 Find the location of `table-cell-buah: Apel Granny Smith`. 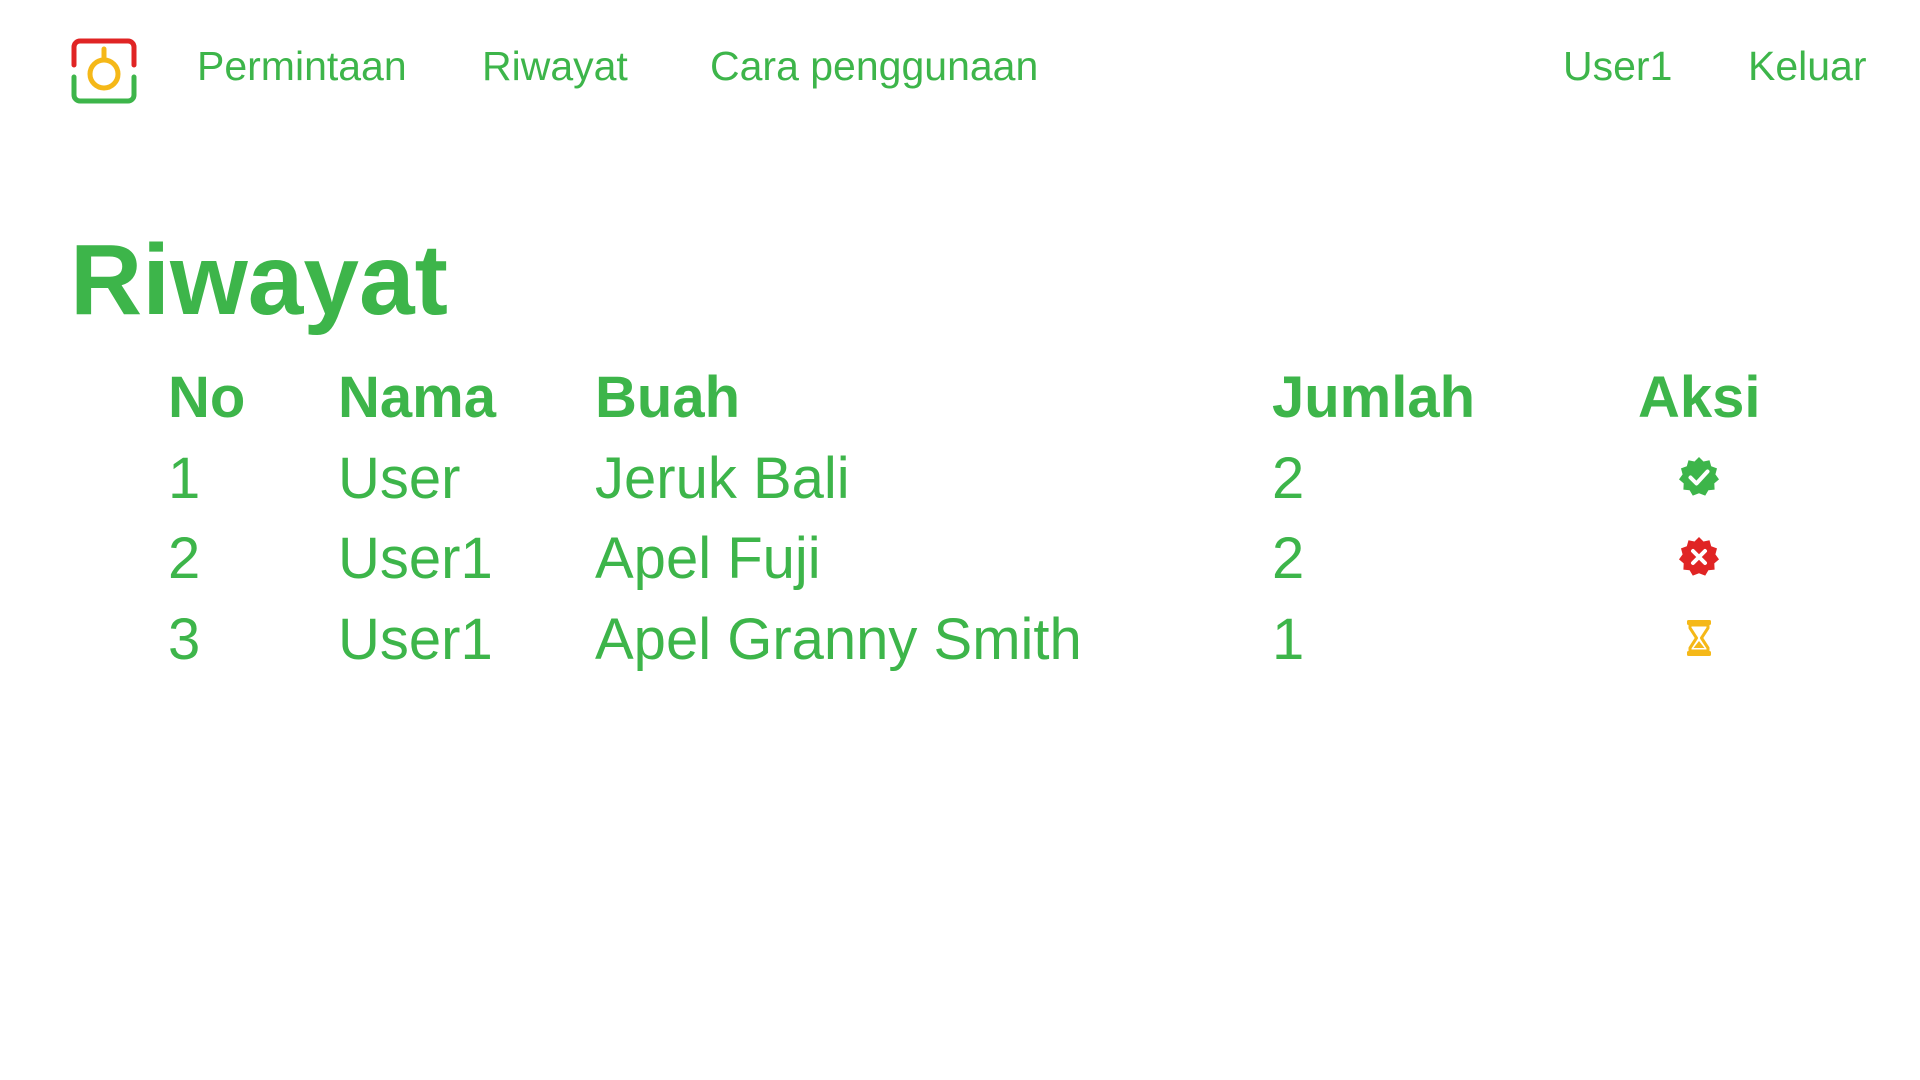

table-cell-buah: Apel Granny Smith is located at coordinates (838, 639).